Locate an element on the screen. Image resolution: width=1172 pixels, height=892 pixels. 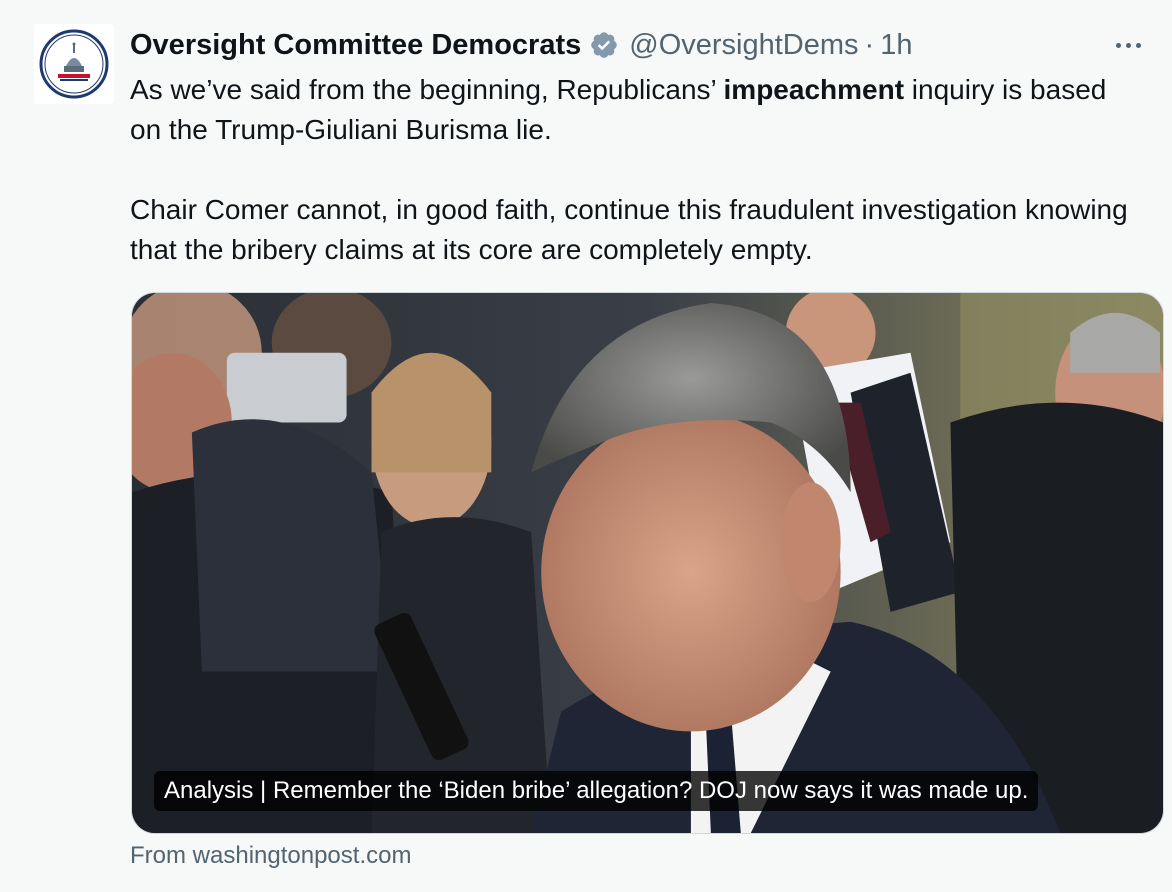
avatar is located at coordinates (74, 64).